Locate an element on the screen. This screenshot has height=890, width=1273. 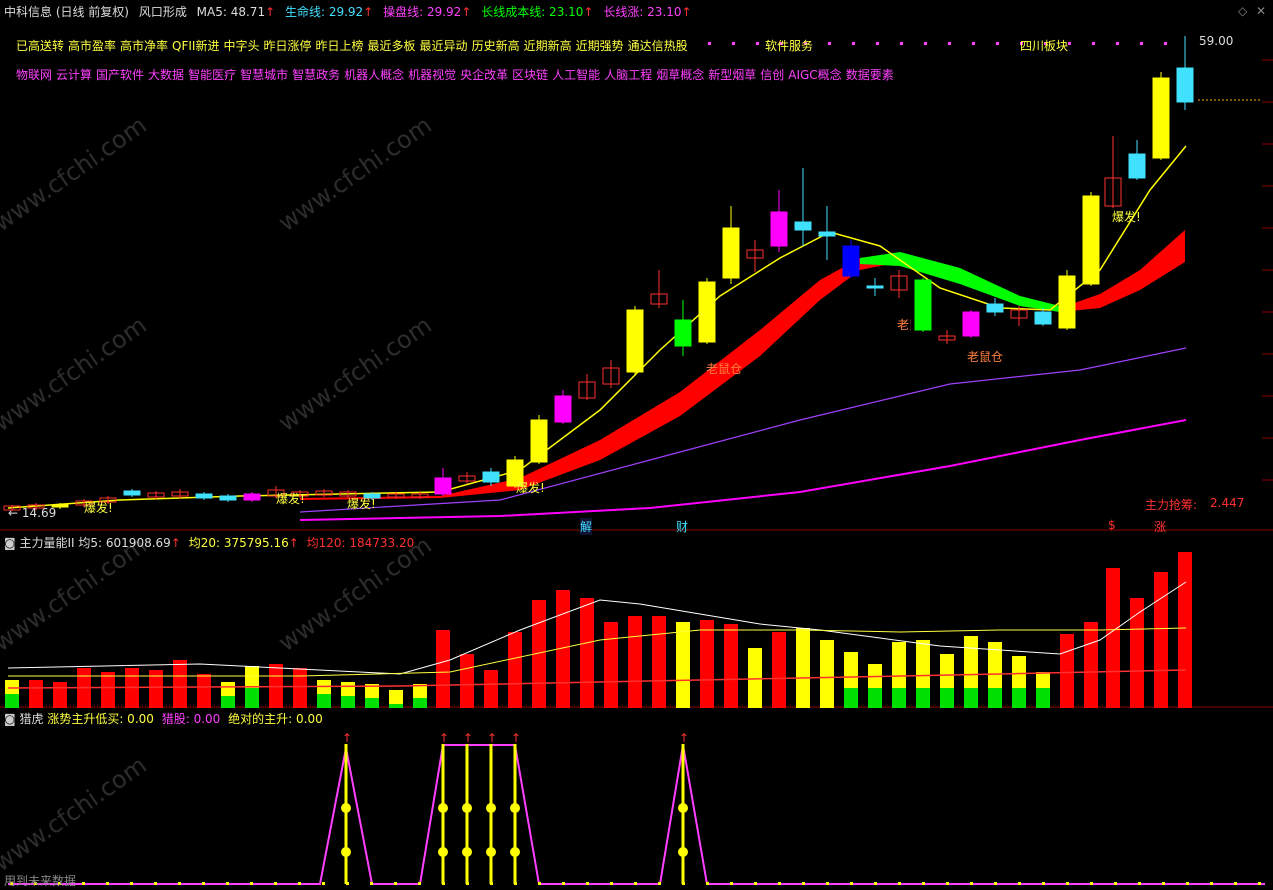
concept-tag: 人脑工程 is located at coordinates (628, 75).